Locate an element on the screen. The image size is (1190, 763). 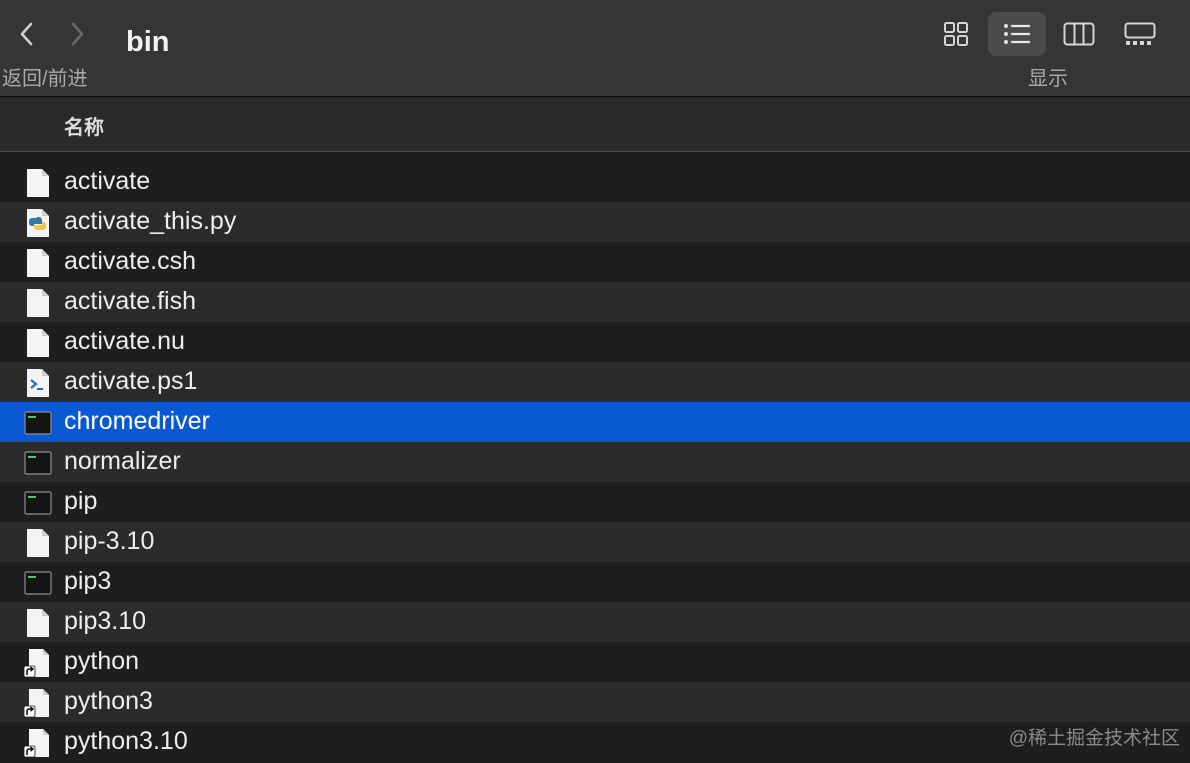
columns-icon is located at coordinates (1079, 34).